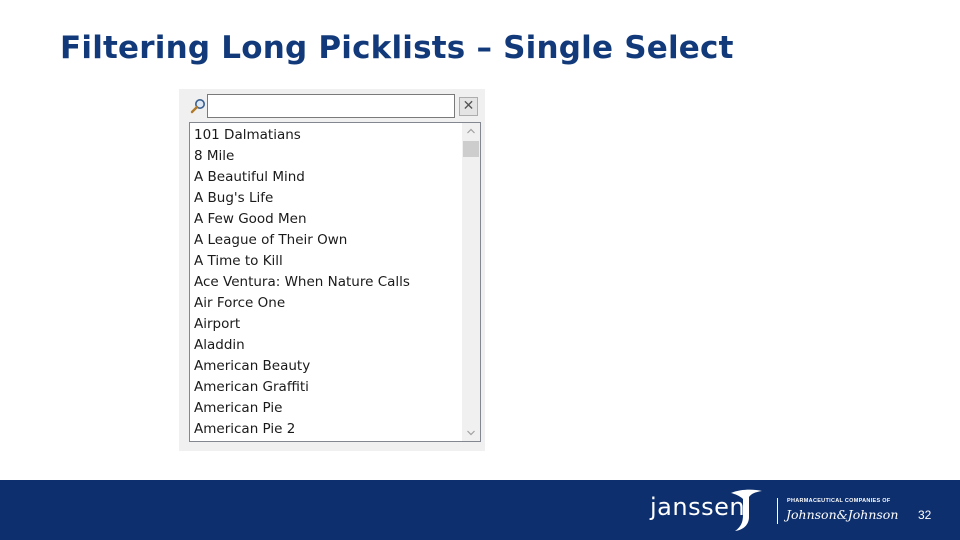  Describe the element at coordinates (325, 156) in the screenshot. I see `list-item: 8 Mile` at that location.